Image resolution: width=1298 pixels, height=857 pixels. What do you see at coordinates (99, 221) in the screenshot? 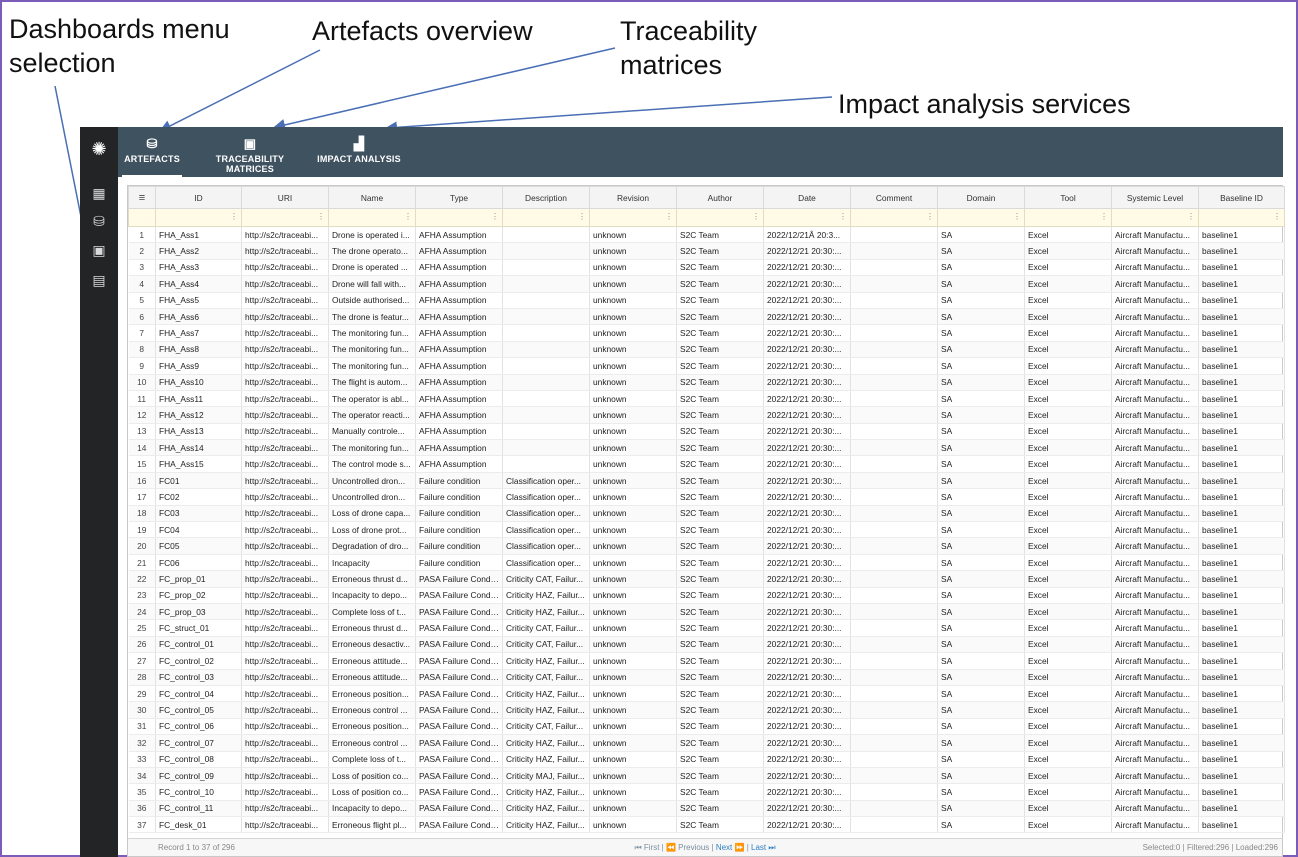
I see `database-settings-icon: ⛁` at bounding box center [99, 221].